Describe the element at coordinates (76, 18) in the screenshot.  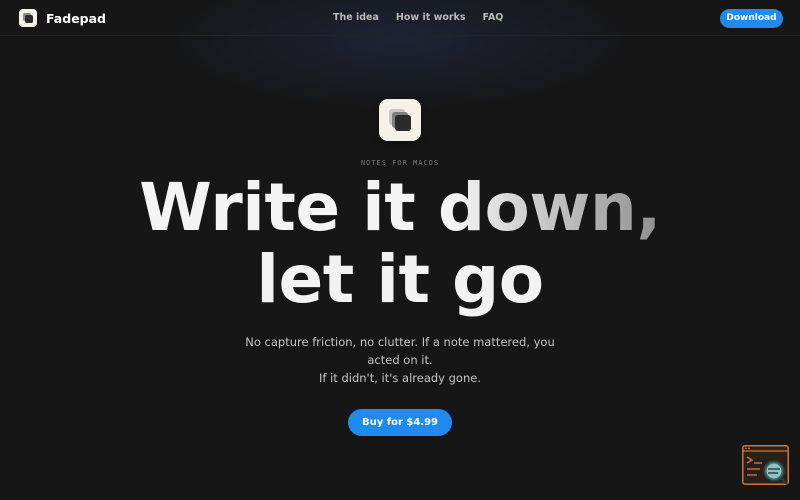
I see `brand-name: Fadepad` at that location.